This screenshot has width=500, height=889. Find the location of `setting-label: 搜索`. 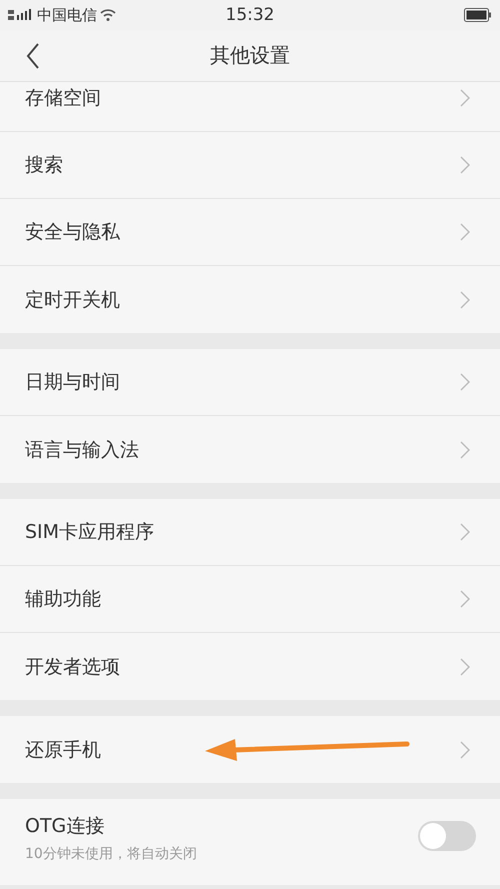

setting-label: 搜索 is located at coordinates (44, 165).